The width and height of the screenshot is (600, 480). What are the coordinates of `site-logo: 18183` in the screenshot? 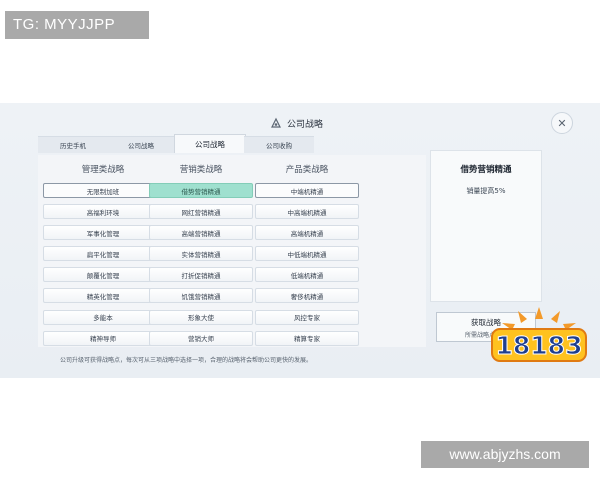 It's located at (539, 334).